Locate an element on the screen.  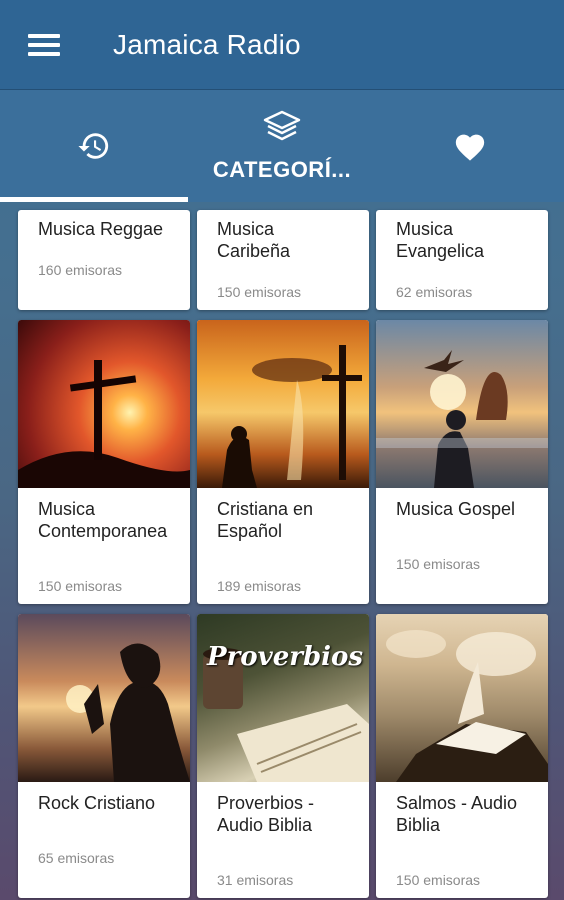
history-icon is located at coordinates (93, 146).